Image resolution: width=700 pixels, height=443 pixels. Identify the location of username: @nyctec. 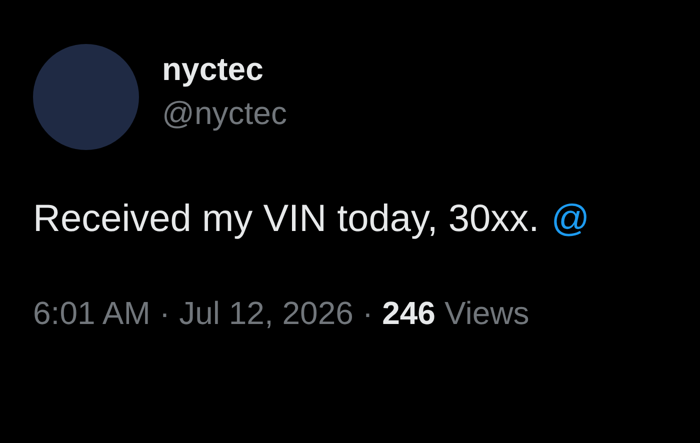
(224, 113).